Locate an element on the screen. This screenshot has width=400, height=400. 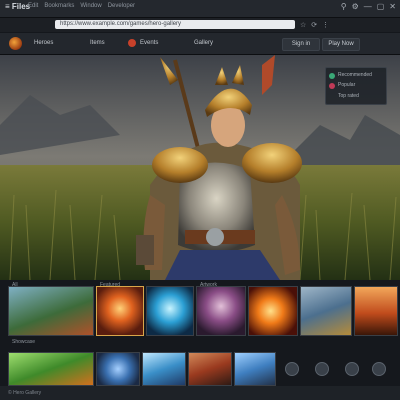
close-icon: ✕ is located at coordinates (392, 6).